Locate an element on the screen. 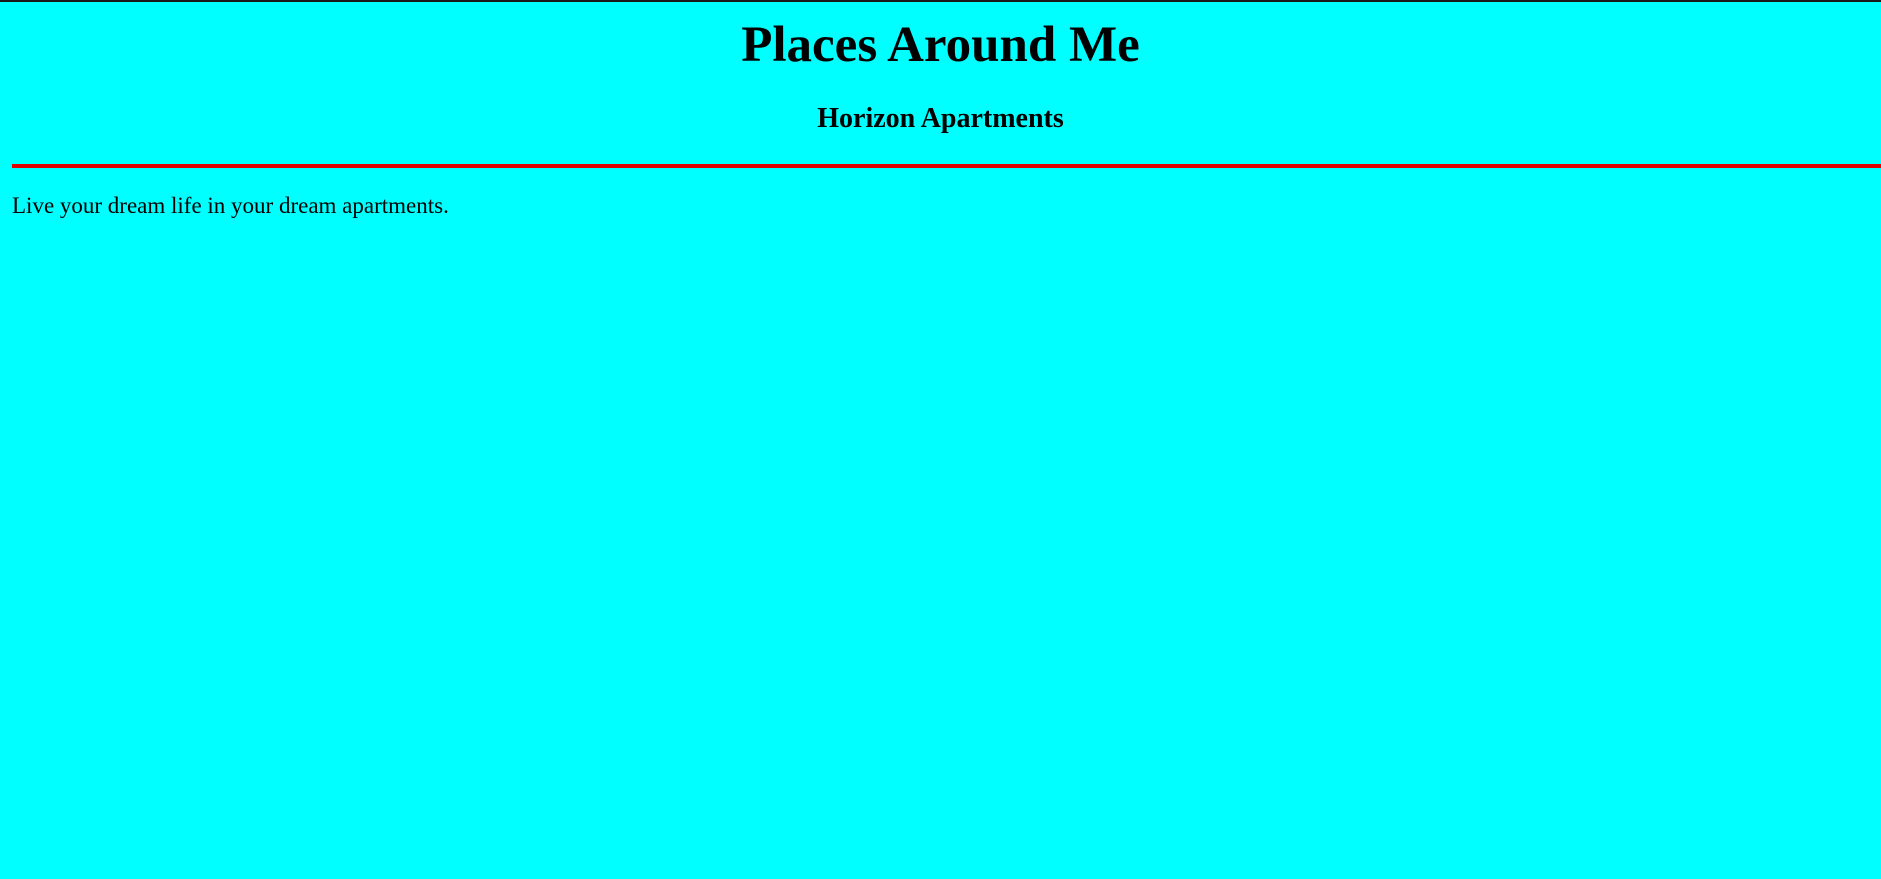 Image resolution: width=1881 pixels, height=879 pixels. page-subtitle: Horizon Apartments is located at coordinates (940, 118).